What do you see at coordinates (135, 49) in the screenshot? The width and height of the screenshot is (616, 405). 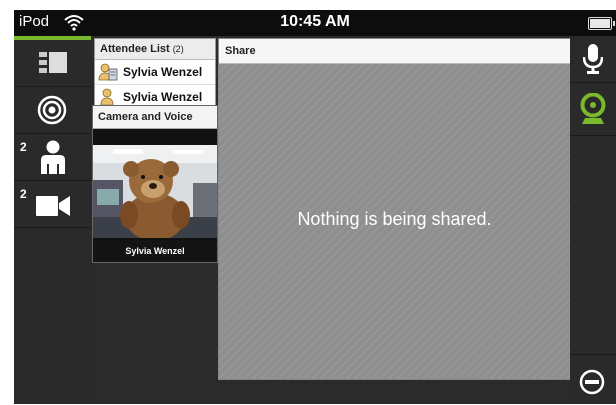 I see `attendee-list-title: Attendee List` at bounding box center [135, 49].